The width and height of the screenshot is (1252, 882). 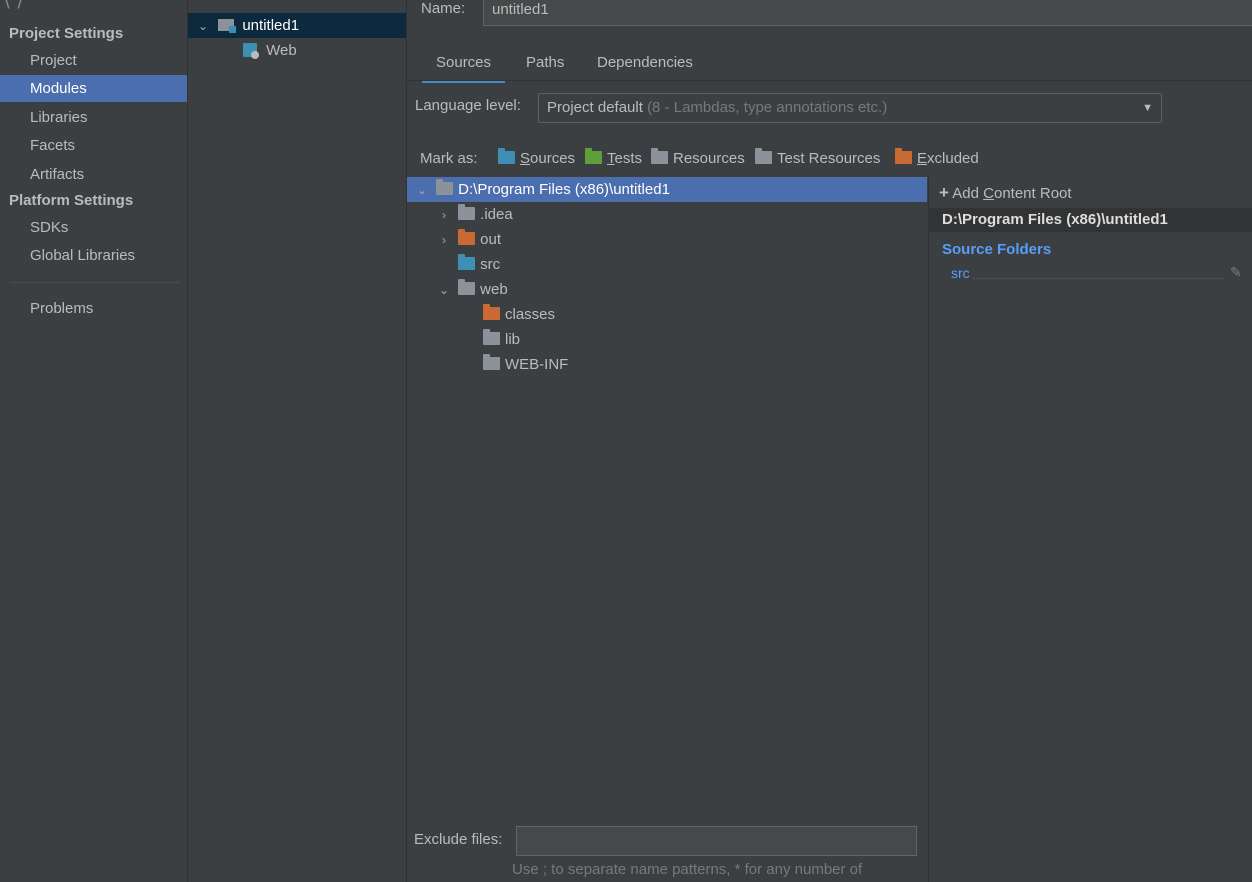 I want to click on tree-item-src: src, so click(x=667, y=264).